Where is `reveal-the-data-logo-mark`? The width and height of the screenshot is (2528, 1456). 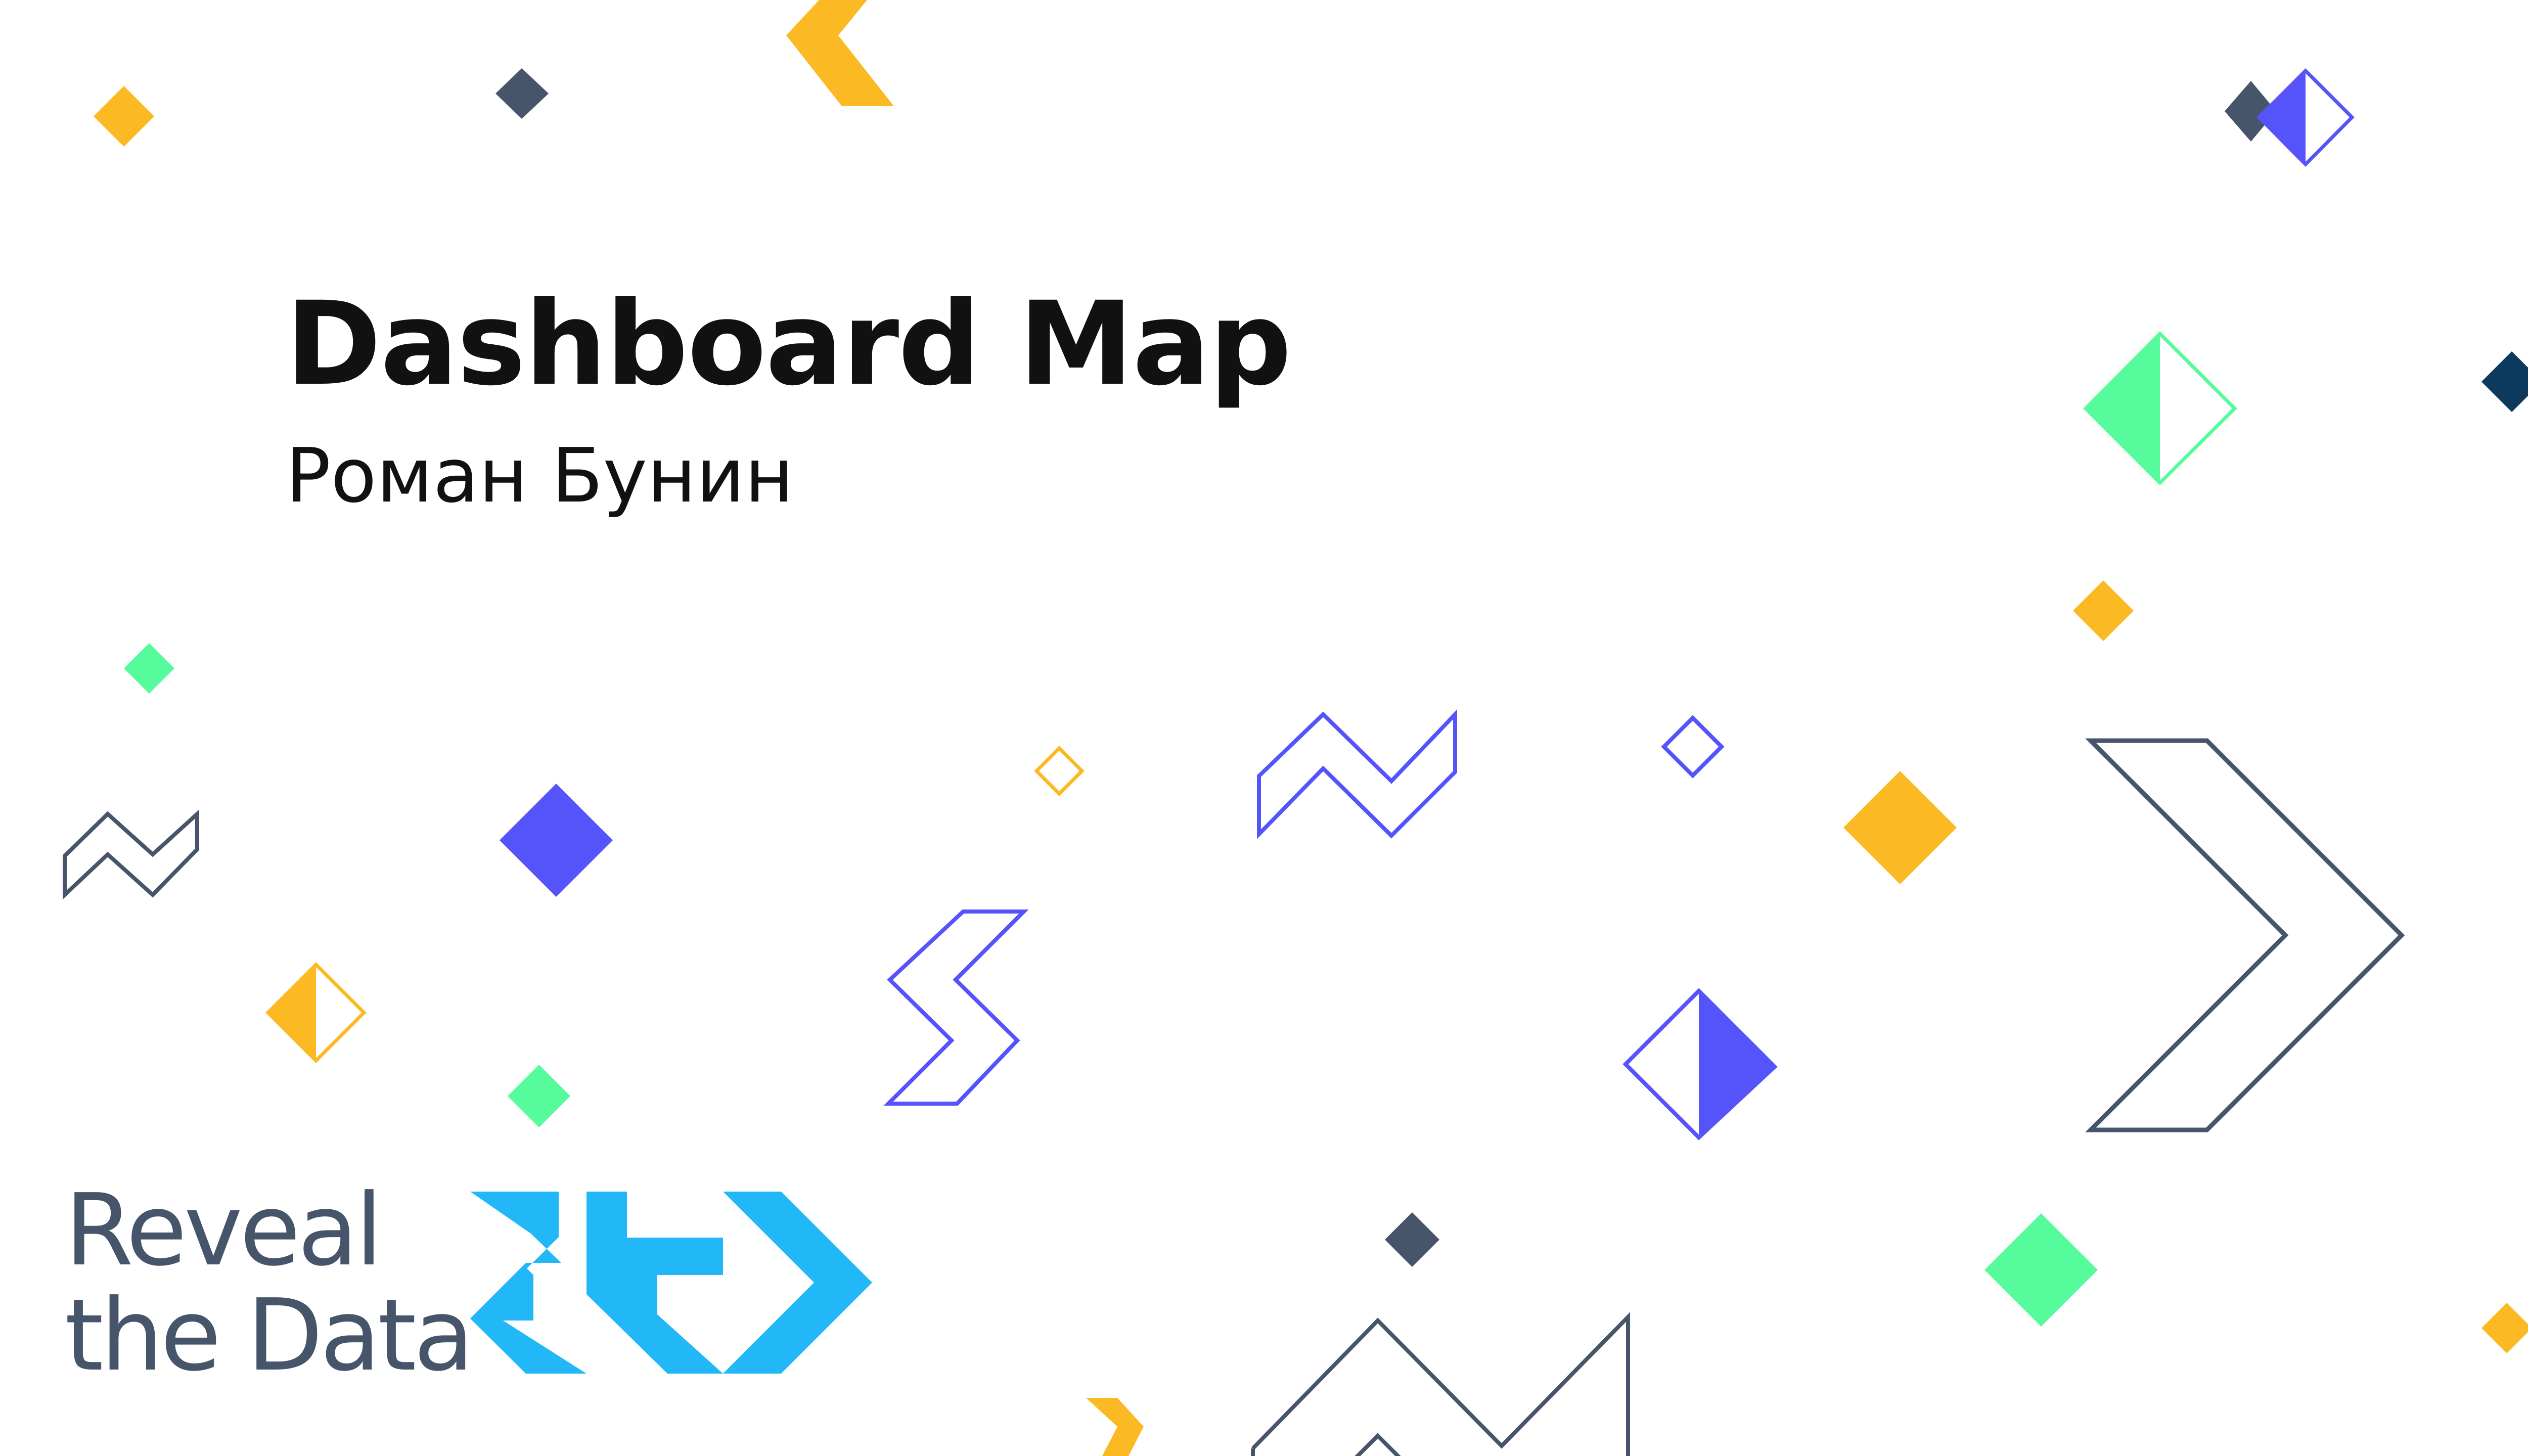 reveal-the-data-logo-mark is located at coordinates (671, 1283).